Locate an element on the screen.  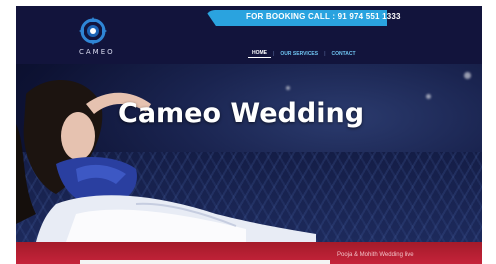
main-nav: HOME | OUR SERVICES | CONTACT is located at coordinates (304, 54).